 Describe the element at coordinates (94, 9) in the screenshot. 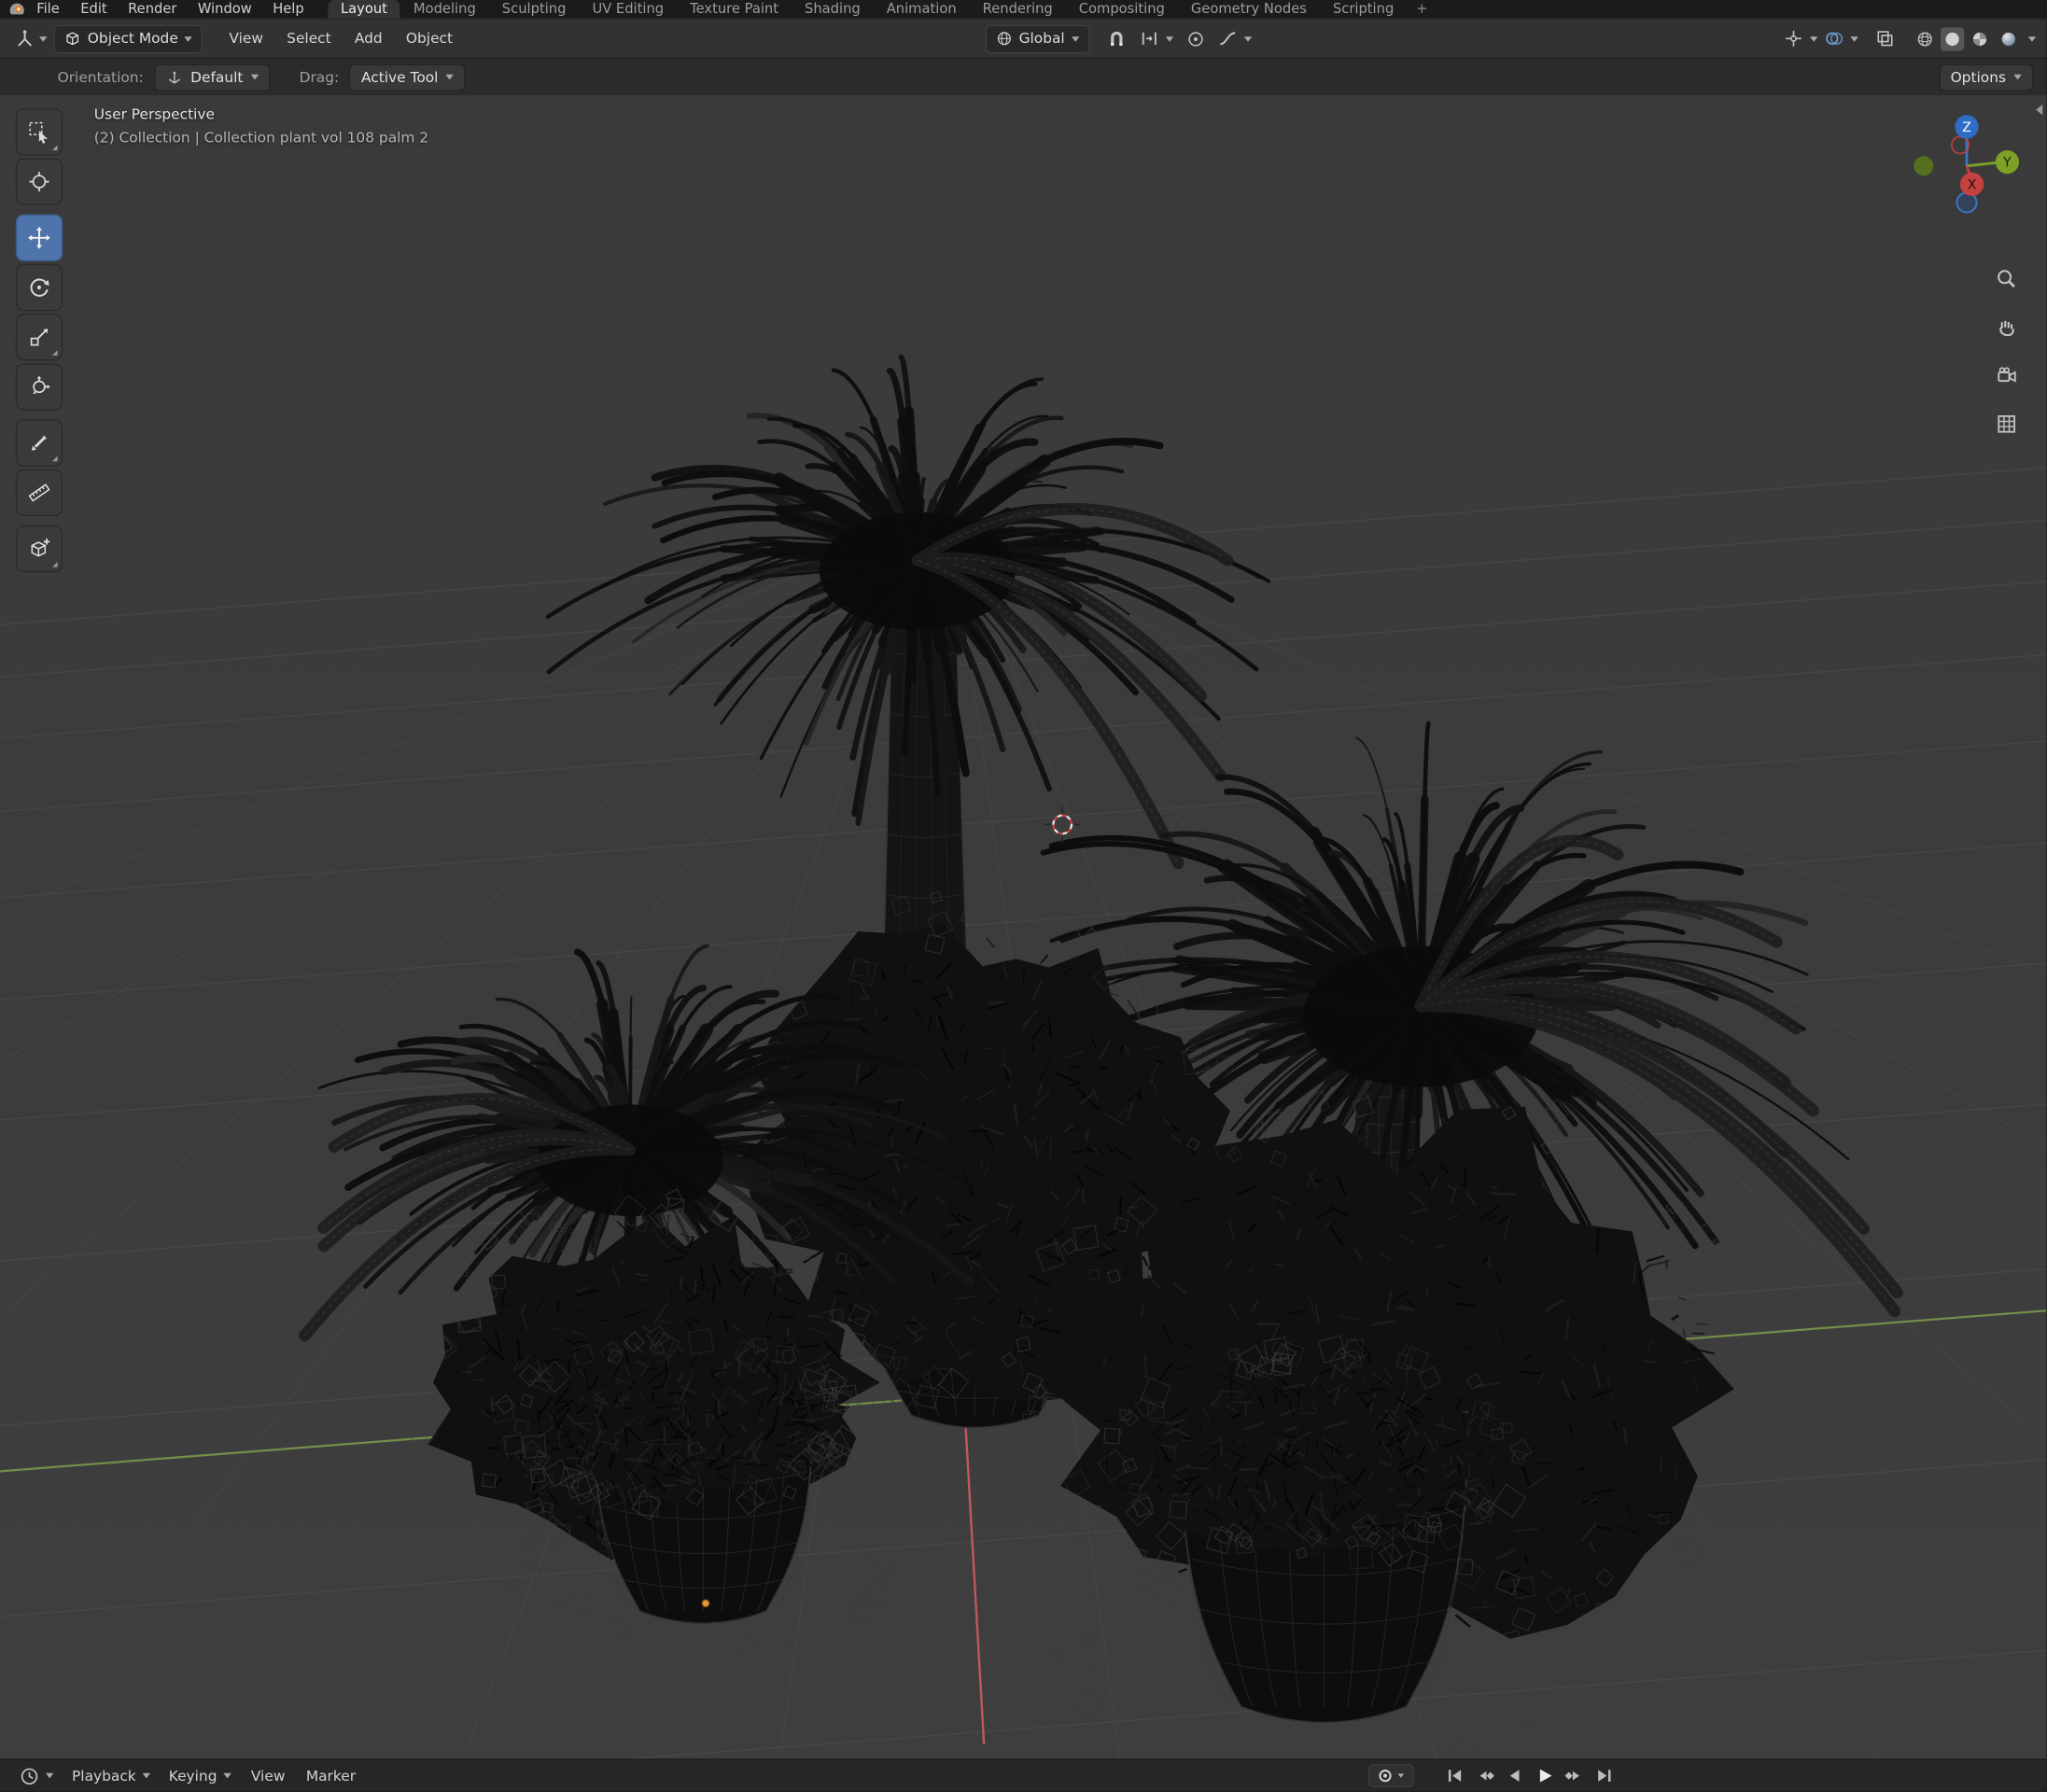

I see `menu-edit: Edit` at that location.